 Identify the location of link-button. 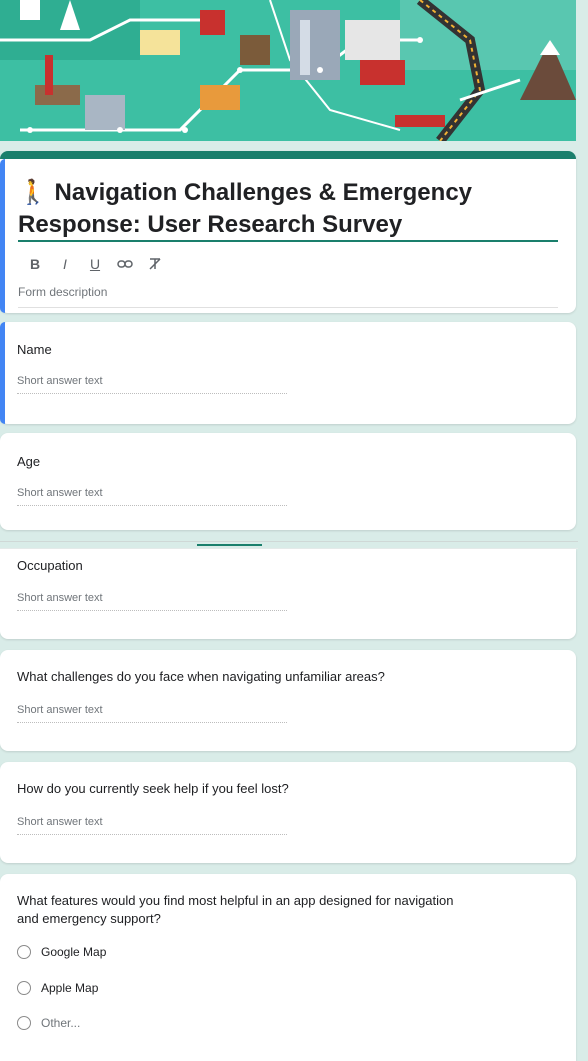
(125, 264).